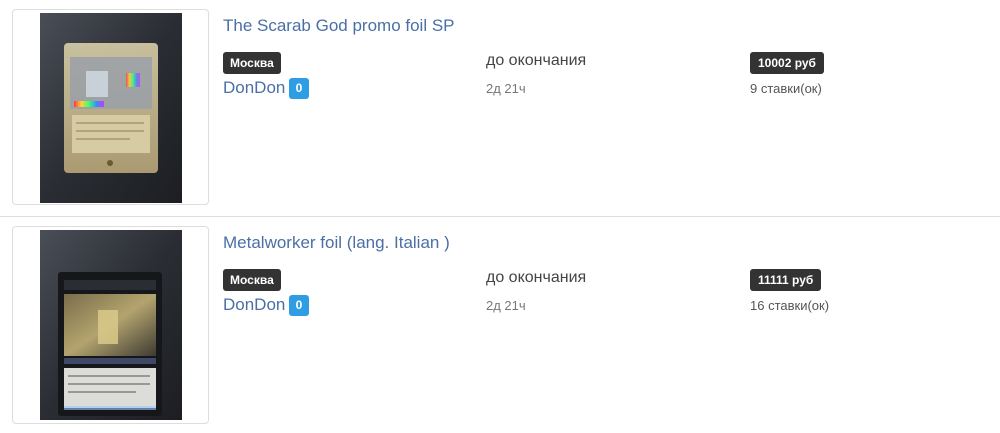 The height and width of the screenshot is (433, 1000). What do you see at coordinates (786, 280) in the screenshot?
I see `price-badge: 11111 руб` at bounding box center [786, 280].